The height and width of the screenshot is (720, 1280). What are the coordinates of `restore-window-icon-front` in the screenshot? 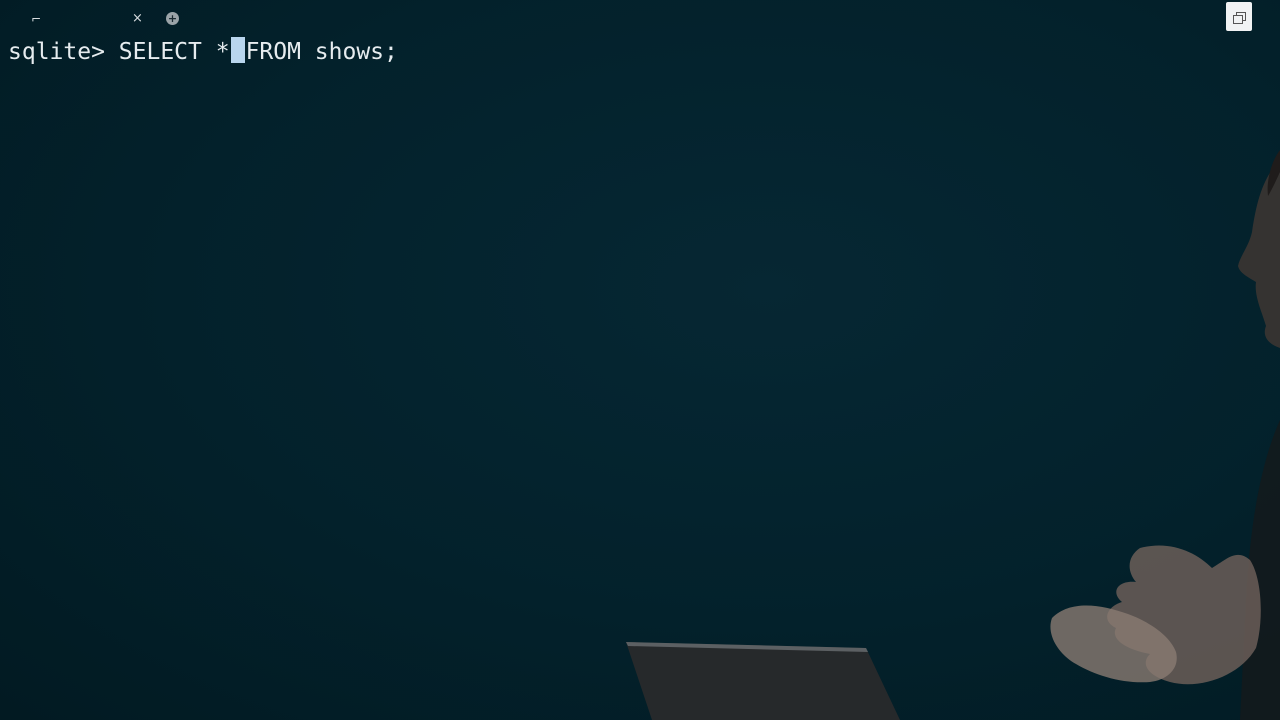 It's located at (1238, 19).